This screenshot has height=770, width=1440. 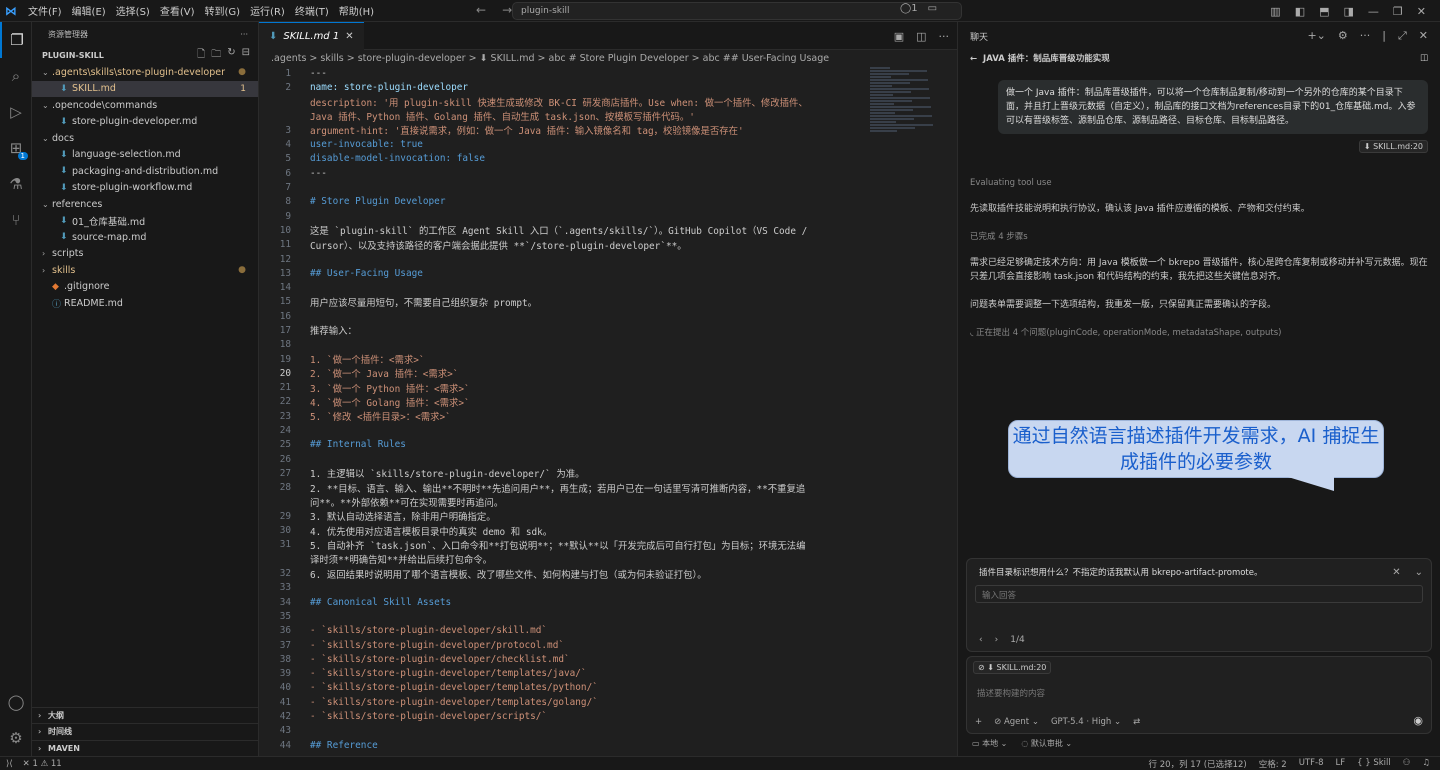 What do you see at coordinates (1200, 237) in the screenshot?
I see `steps-done-text: 已完成 4 步骤s` at bounding box center [1200, 237].